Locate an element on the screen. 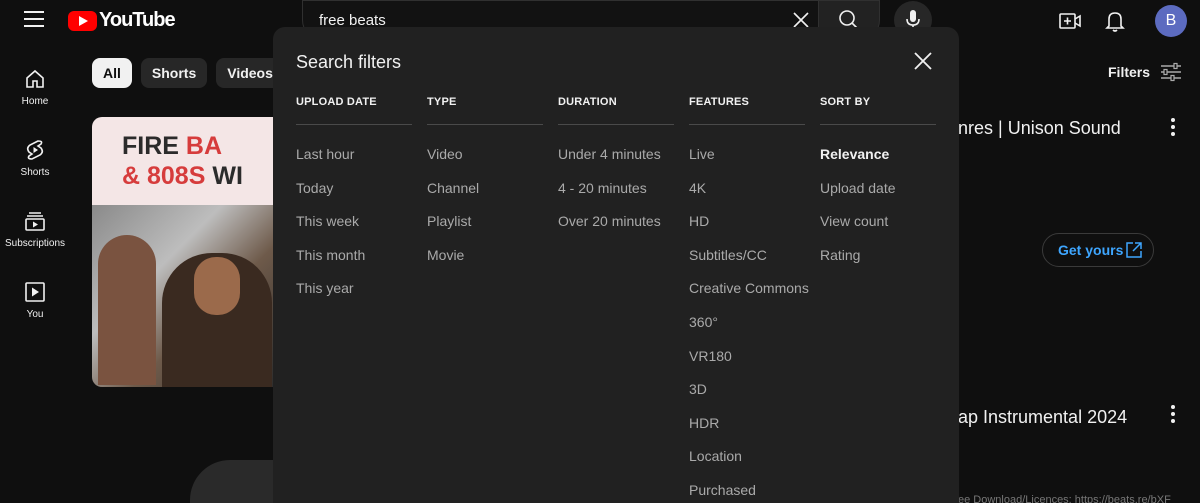 This screenshot has height=503, width=1200. sidebar-item-you: You is located at coordinates (35, 304).